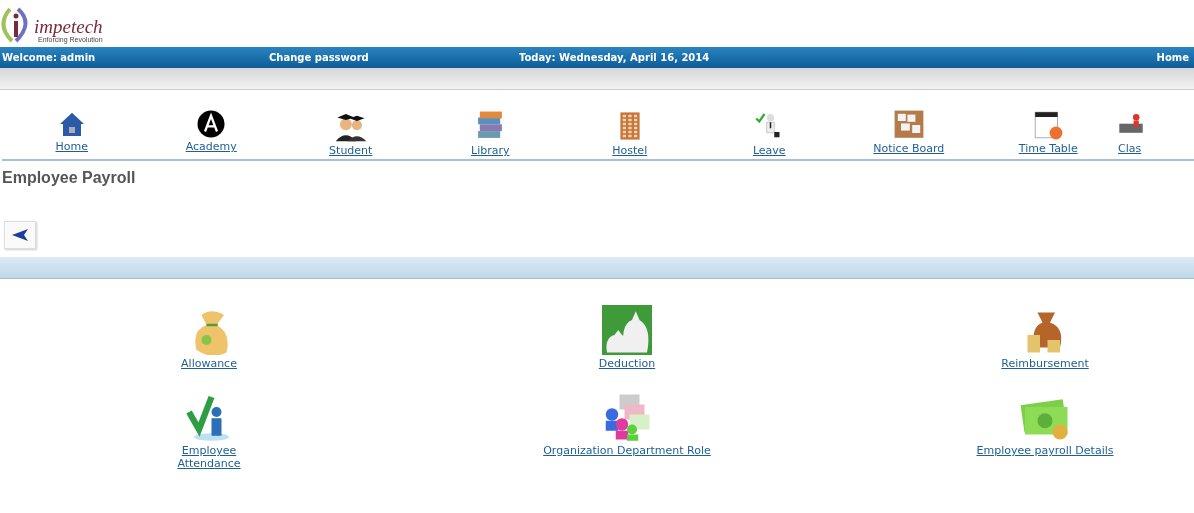 The height and width of the screenshot is (513, 1194). I want to click on module-link: Employee Attendance, so click(209, 431).